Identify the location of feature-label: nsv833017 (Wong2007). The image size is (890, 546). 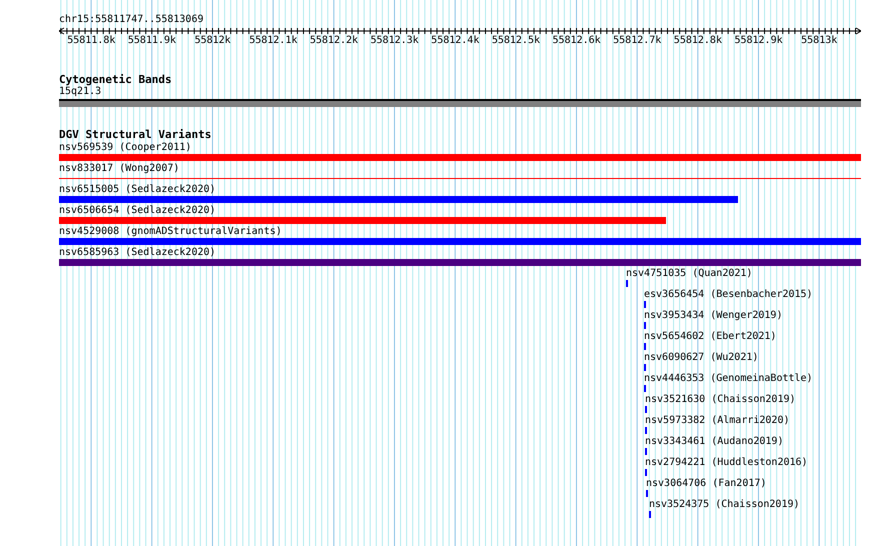
(119, 168).